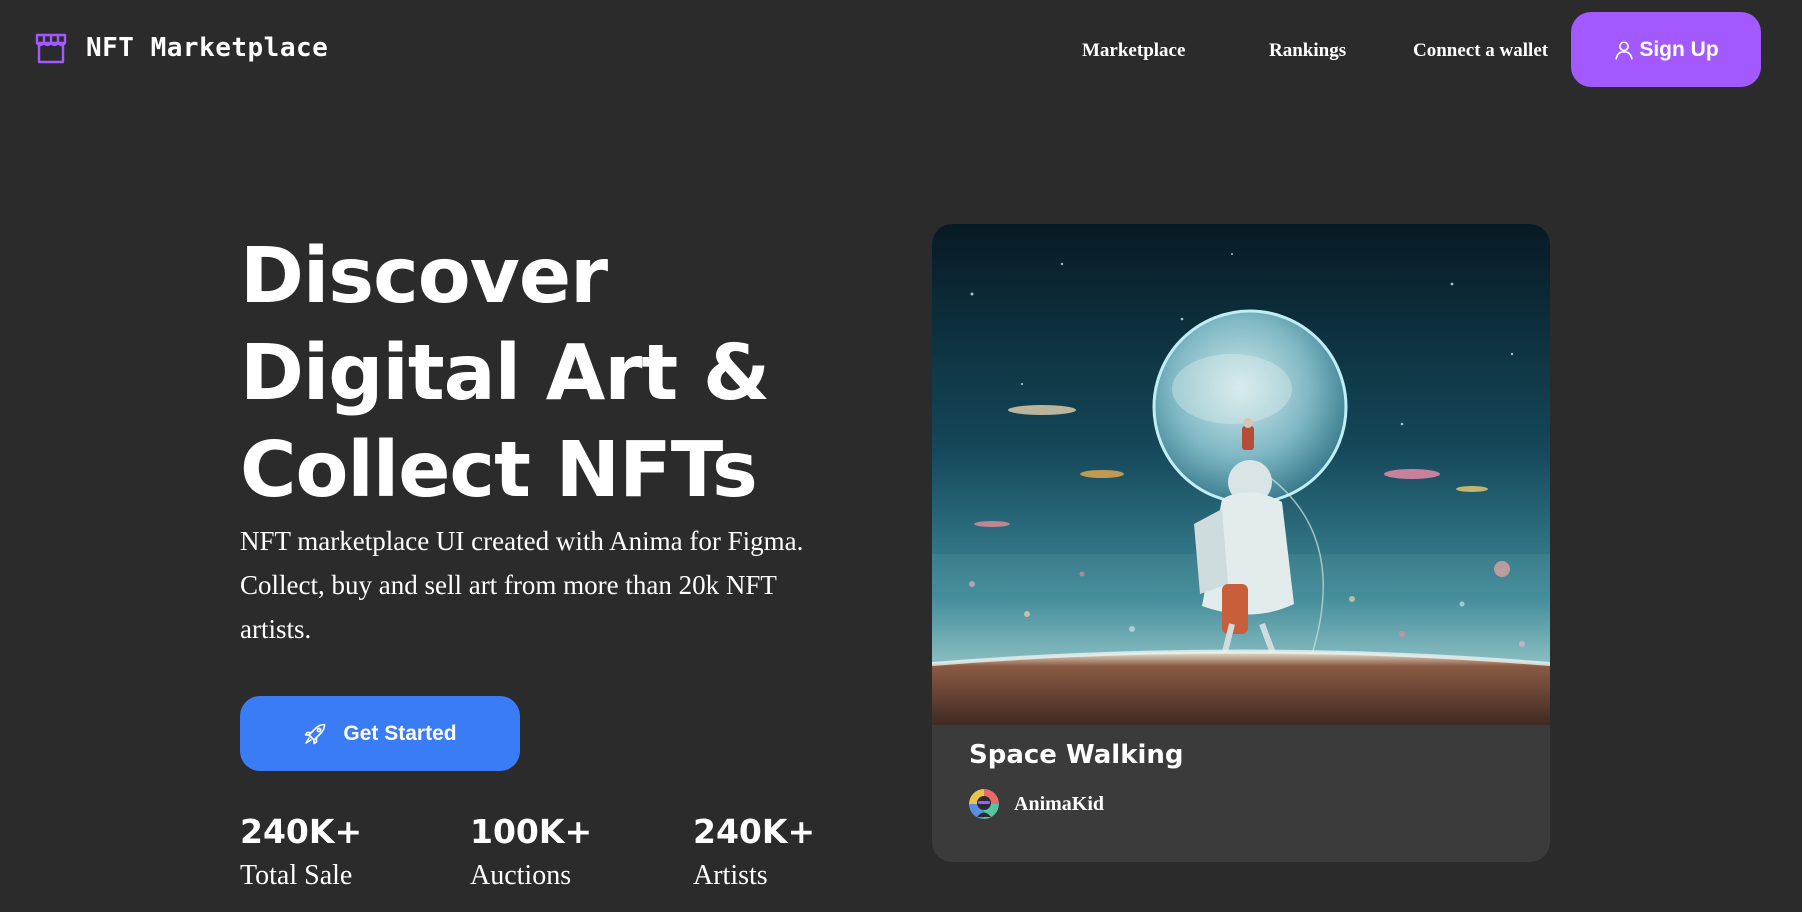 The width and height of the screenshot is (1802, 912). Describe the element at coordinates (531, 853) in the screenshot. I see `stat-auctions: 100K+ Auctions` at that location.